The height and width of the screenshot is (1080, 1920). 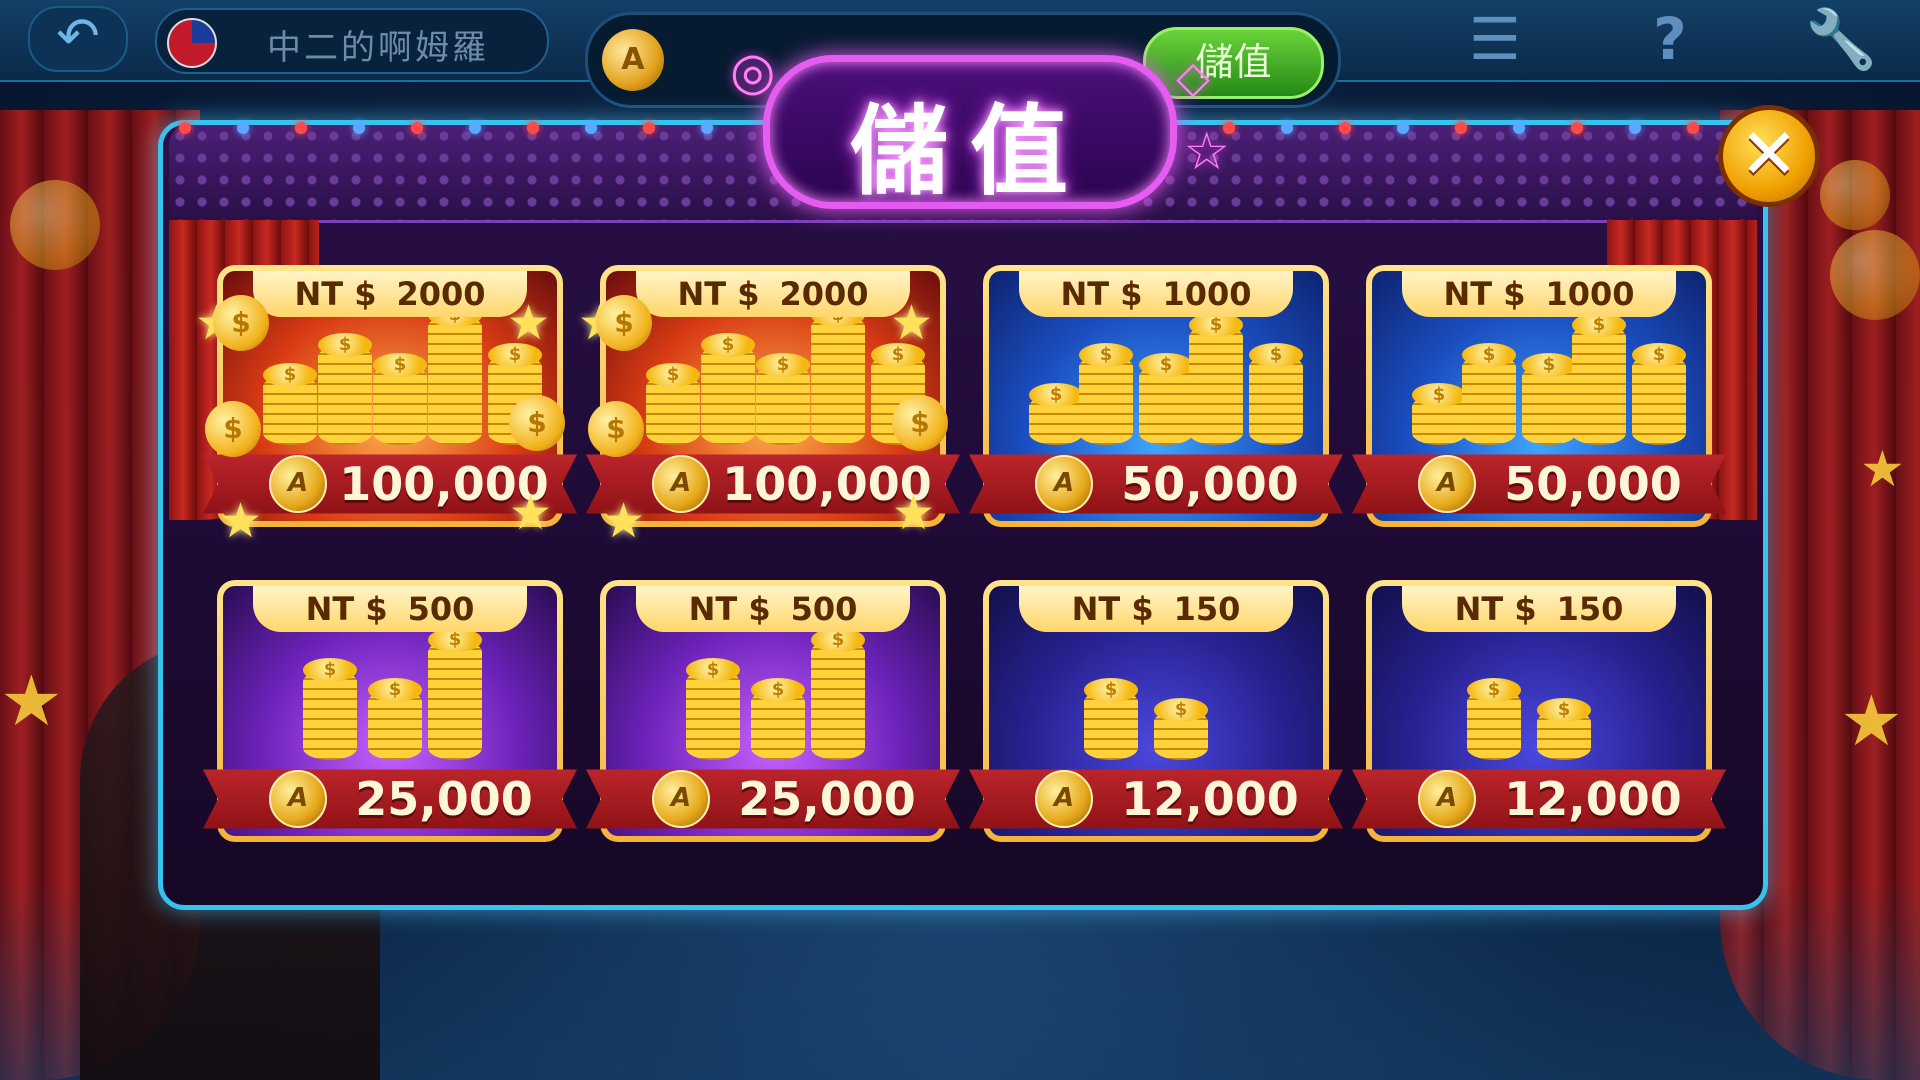 What do you see at coordinates (192, 43) in the screenshot?
I see `flag-icon` at bounding box center [192, 43].